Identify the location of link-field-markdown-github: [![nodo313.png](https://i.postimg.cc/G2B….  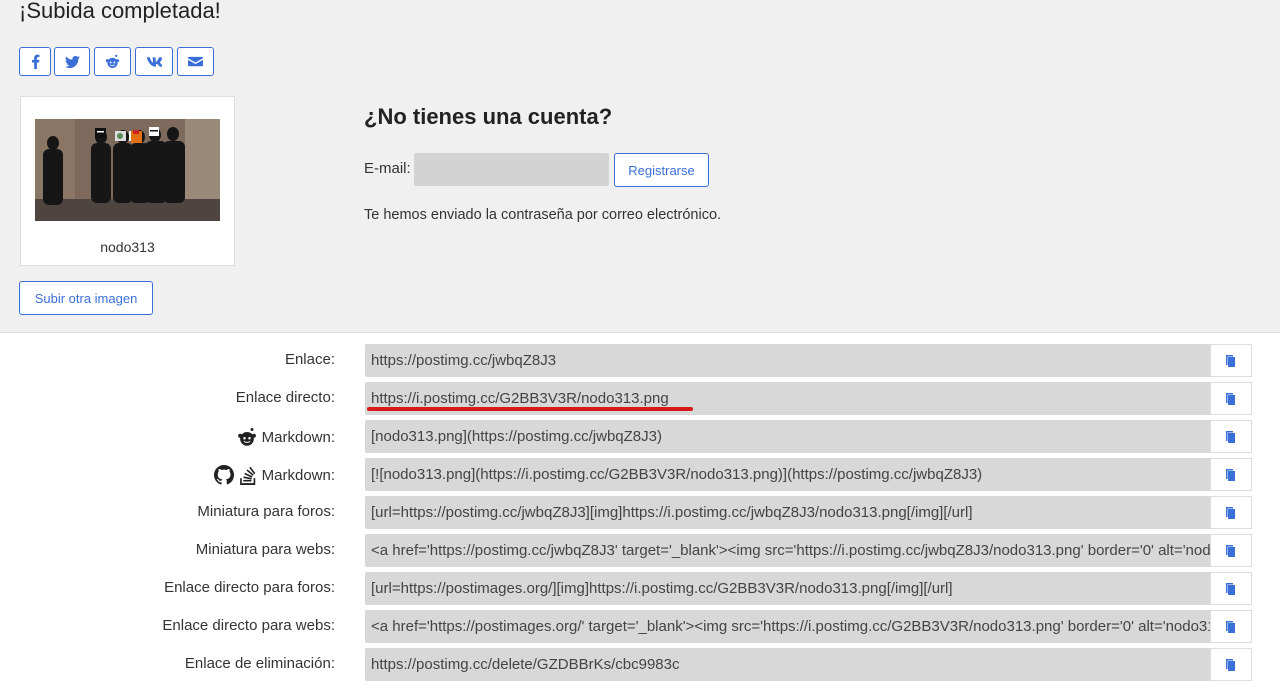
(787, 474).